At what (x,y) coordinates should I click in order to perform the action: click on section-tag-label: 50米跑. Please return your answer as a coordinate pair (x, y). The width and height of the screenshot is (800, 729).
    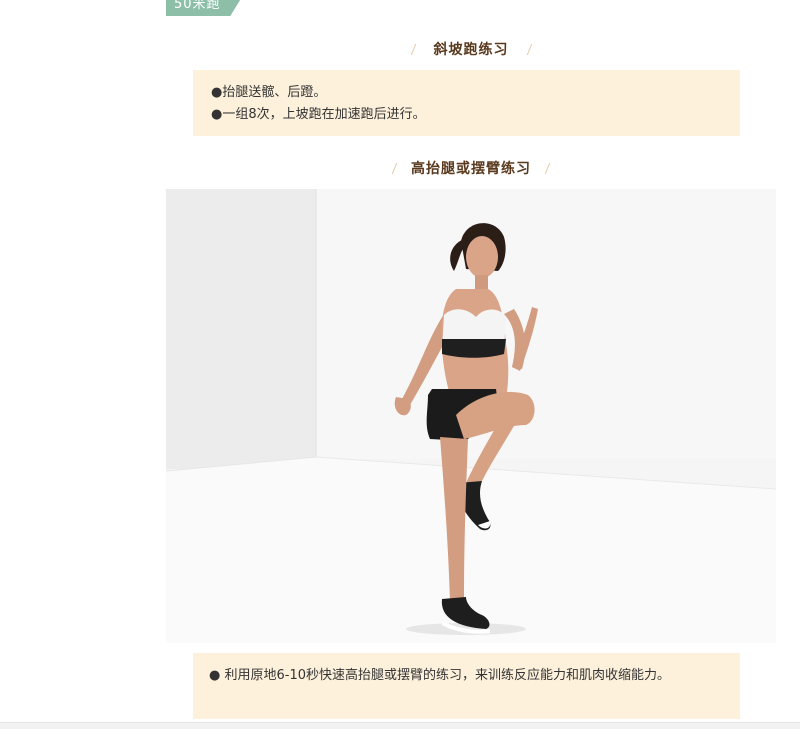
    Looking at the image, I should click on (197, 6).